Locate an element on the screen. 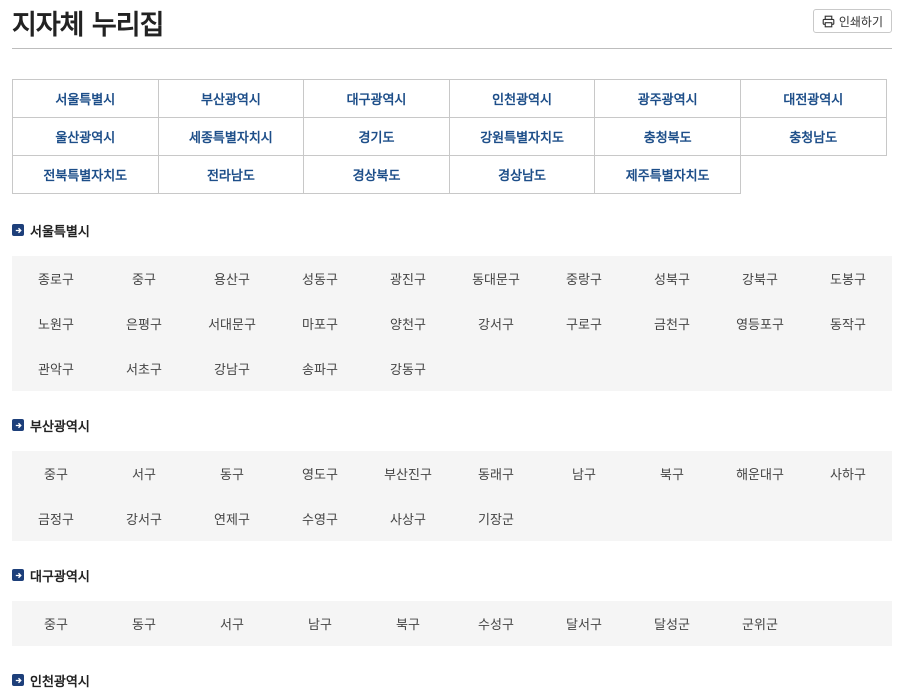  district-link: 군위군 is located at coordinates (760, 623).